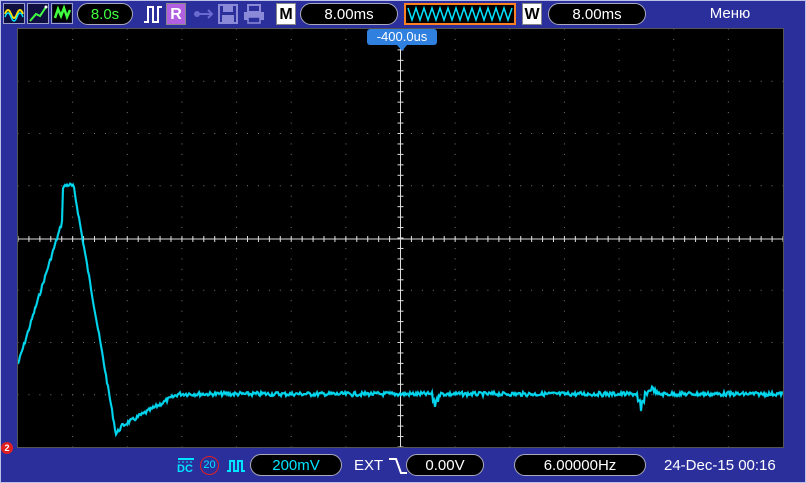  I want to click on dc-coupling-icon: DC, so click(186, 466).